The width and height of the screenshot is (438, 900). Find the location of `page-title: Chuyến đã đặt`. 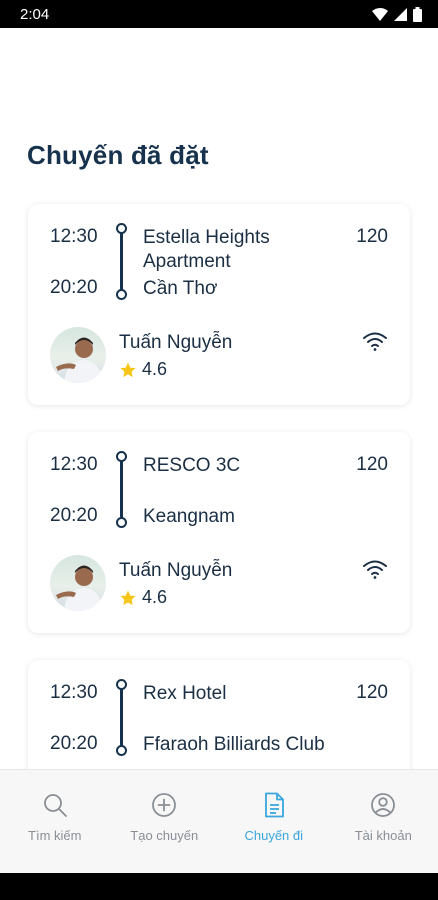

page-title: Chuyến đã đặt is located at coordinates (118, 155).